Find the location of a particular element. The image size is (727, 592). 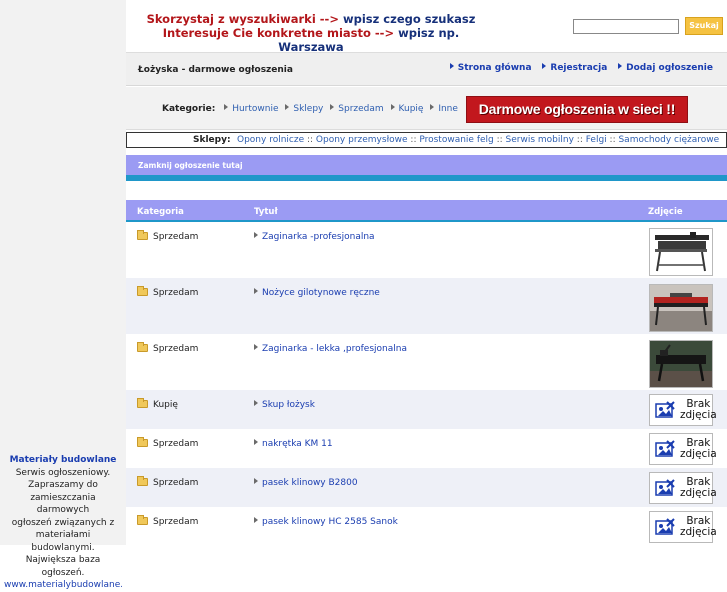

nav-add-listing: Dodaj ogłoszenie is located at coordinates (665, 68).